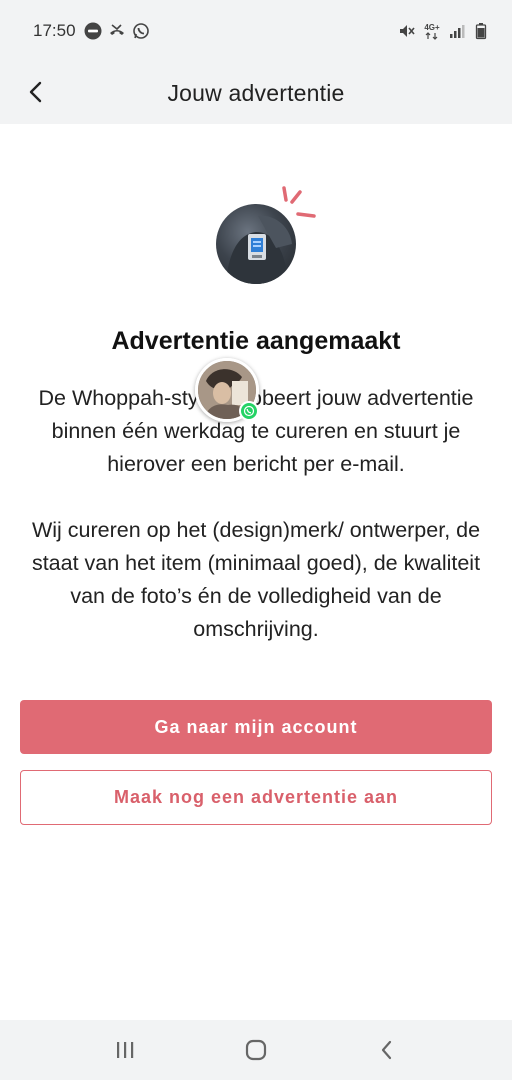 This screenshot has width=512, height=1080. Describe the element at coordinates (444, 31) in the screenshot. I see `status-system-icons: 4G+` at that location.